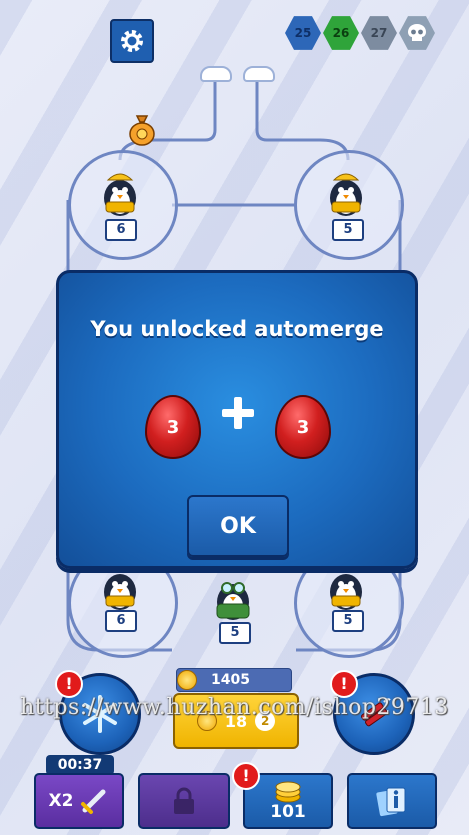 The width and height of the screenshot is (469, 835). I want to click on settings-button, so click(132, 41).